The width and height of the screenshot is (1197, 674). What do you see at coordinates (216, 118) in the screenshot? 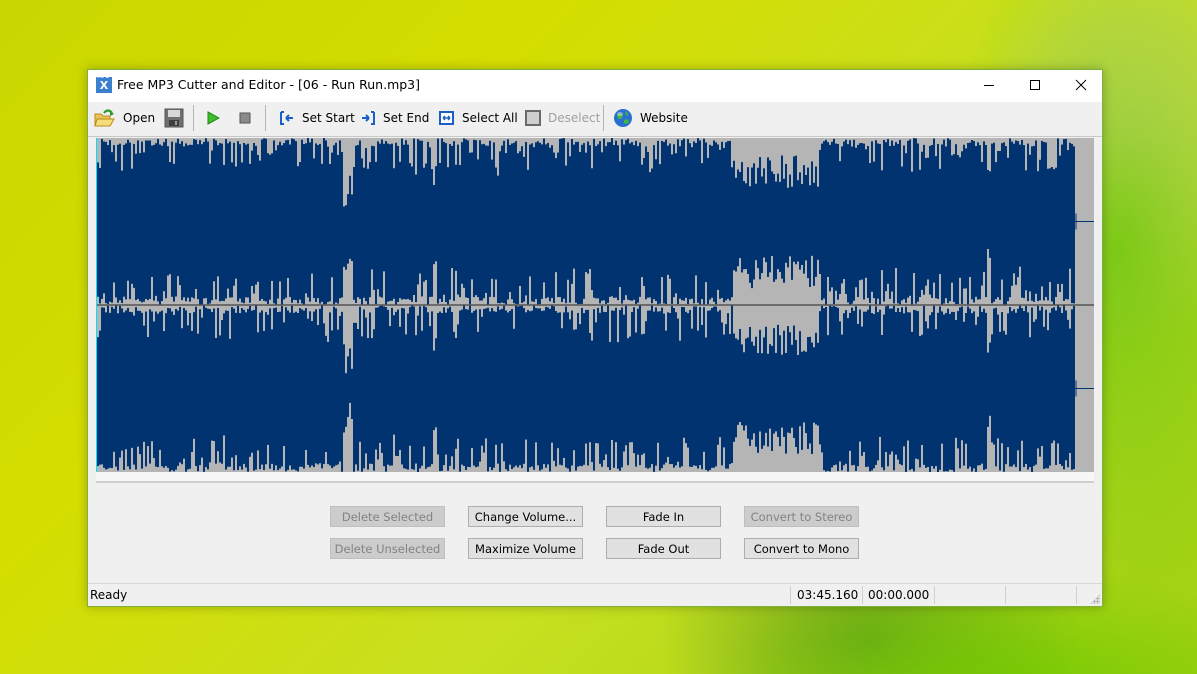
I see `play-button` at bounding box center [216, 118].